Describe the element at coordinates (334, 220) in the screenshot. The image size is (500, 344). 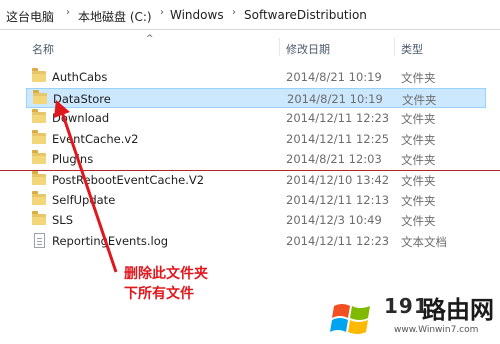
I see `file-date: 2014/12/3 10:49` at that location.